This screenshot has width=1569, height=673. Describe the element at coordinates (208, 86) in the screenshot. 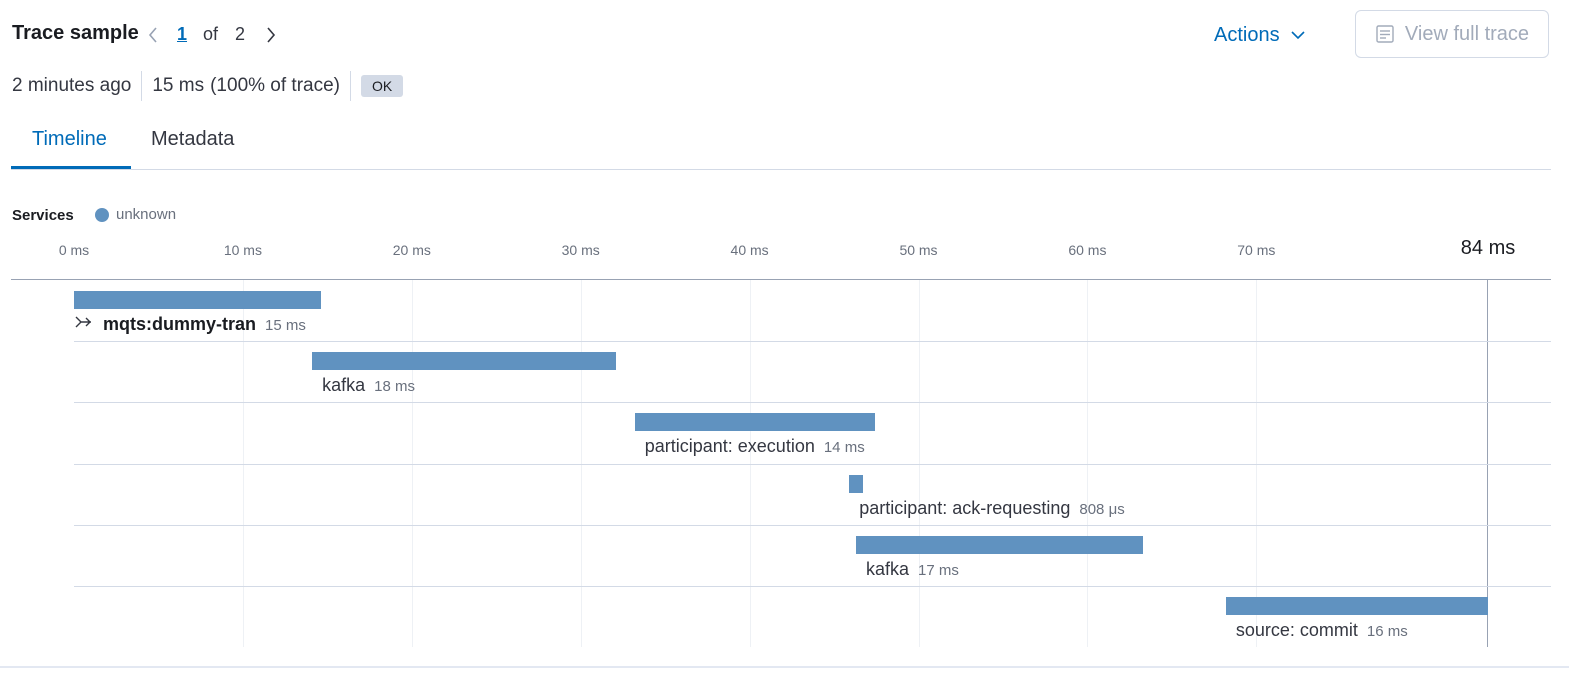

I see `trace-summary: 2 minutes ago 15 ms (100% of trace) OK` at that location.